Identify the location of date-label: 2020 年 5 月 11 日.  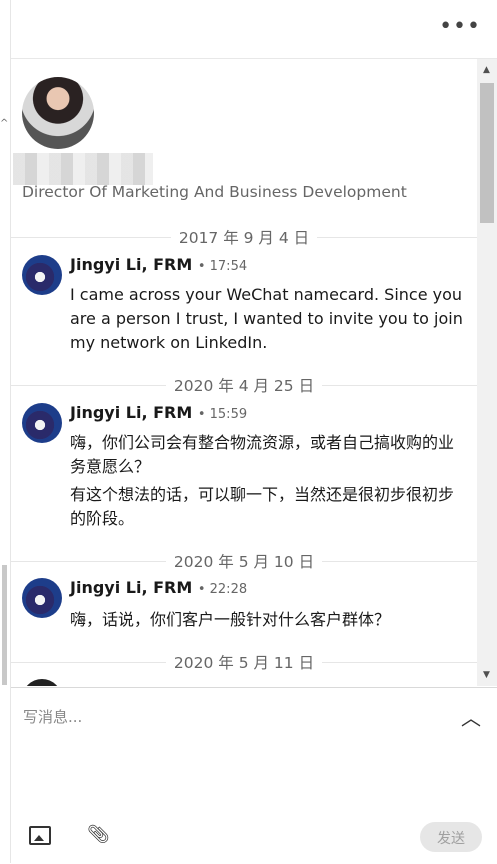
(244, 663).